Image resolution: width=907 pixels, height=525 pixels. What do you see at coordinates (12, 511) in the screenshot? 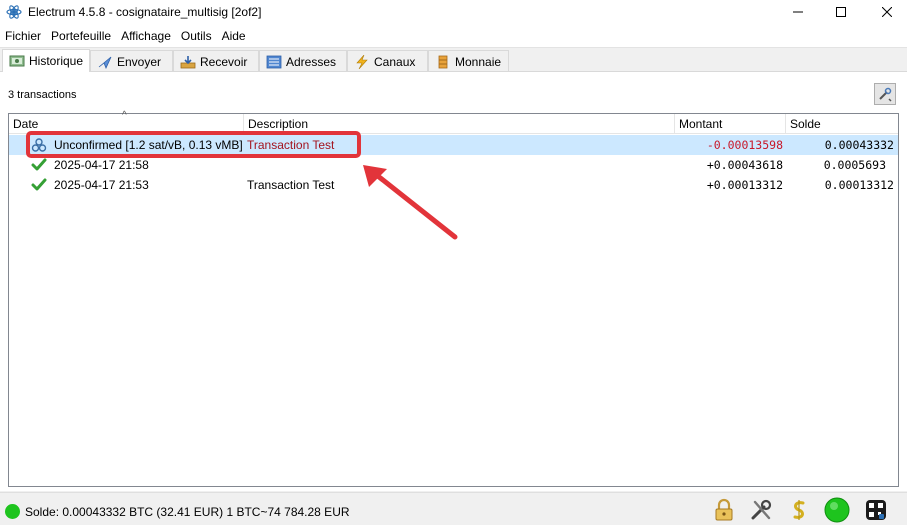
I see `connection-status-icon` at bounding box center [12, 511].